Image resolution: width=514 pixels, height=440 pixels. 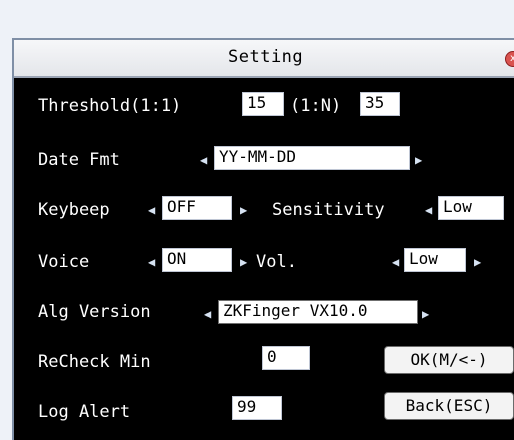 I want to click on date-fmt-select: YY-MM-DD, so click(x=312, y=158).